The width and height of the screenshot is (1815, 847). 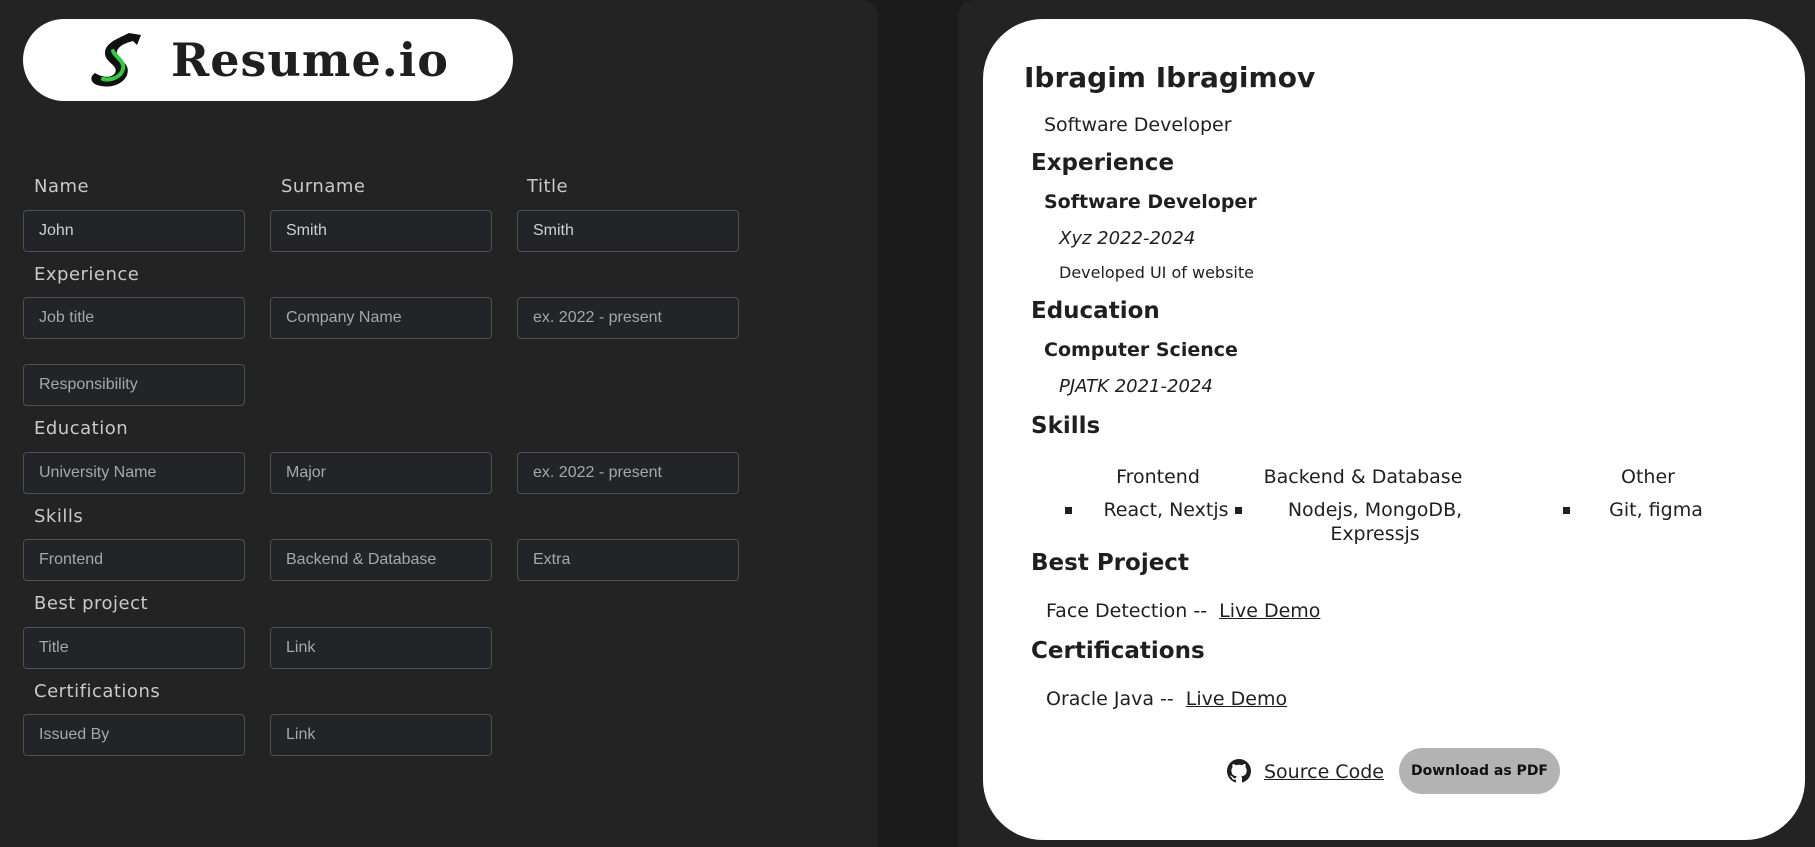 I want to click on list-item: Git, figma, so click(x=1648, y=510).